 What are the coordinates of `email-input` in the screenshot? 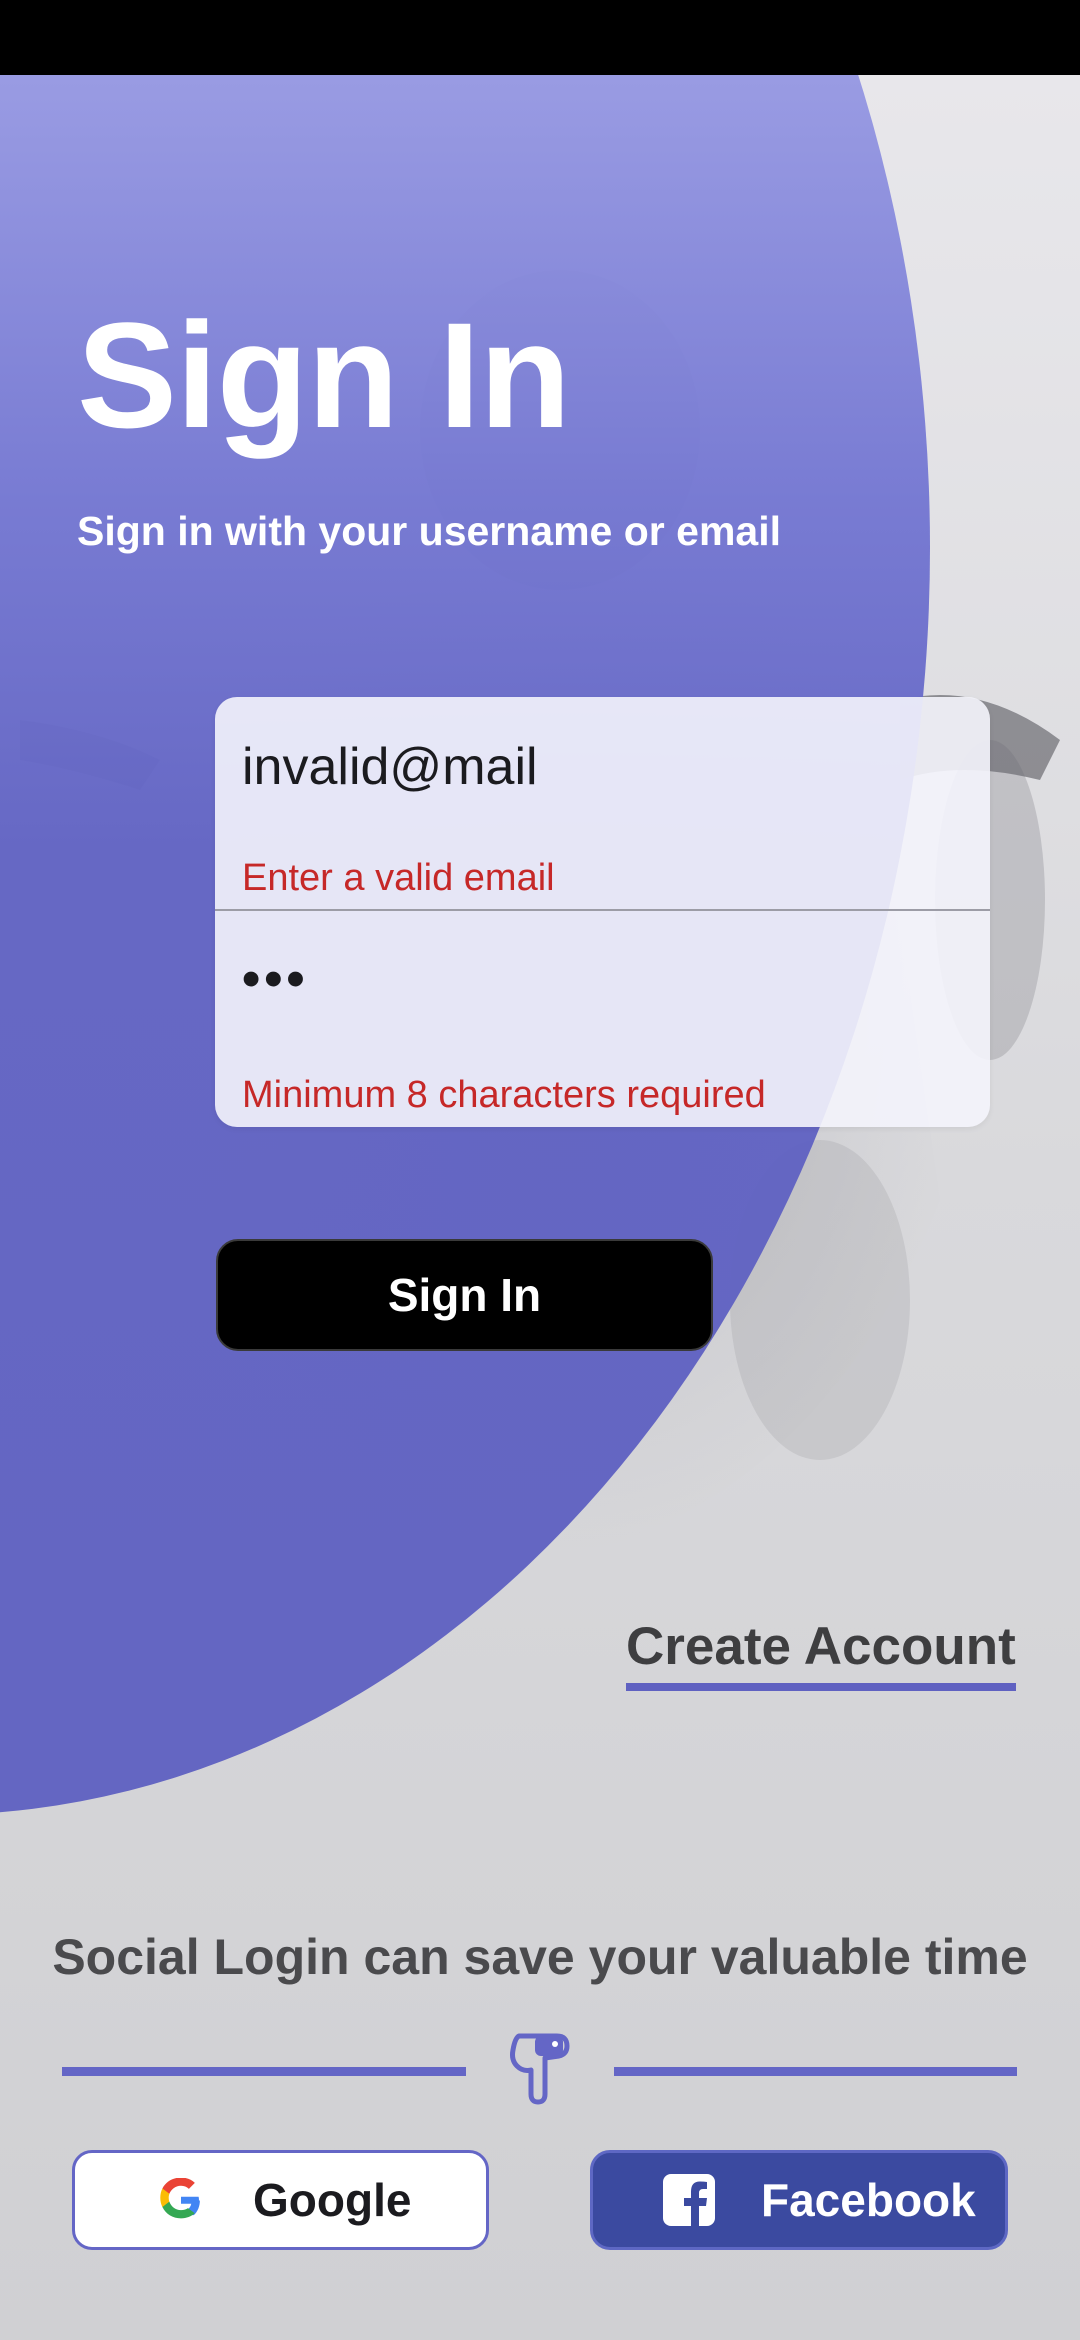 It's located at (602, 767).